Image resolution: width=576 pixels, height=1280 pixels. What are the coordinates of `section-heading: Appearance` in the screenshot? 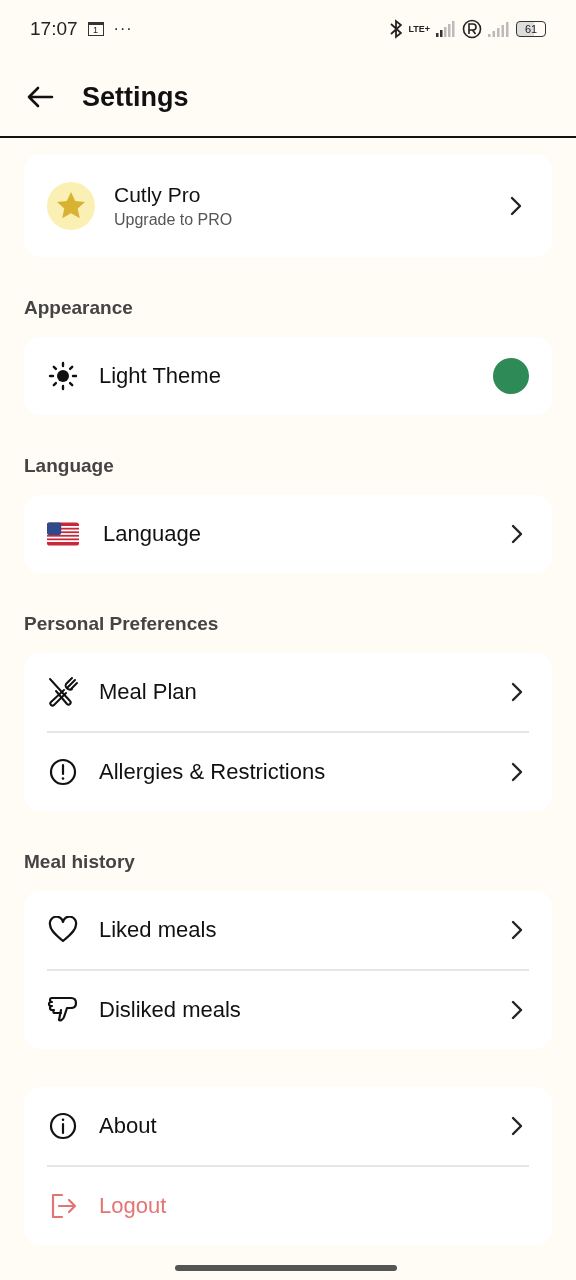 It's located at (79, 308).